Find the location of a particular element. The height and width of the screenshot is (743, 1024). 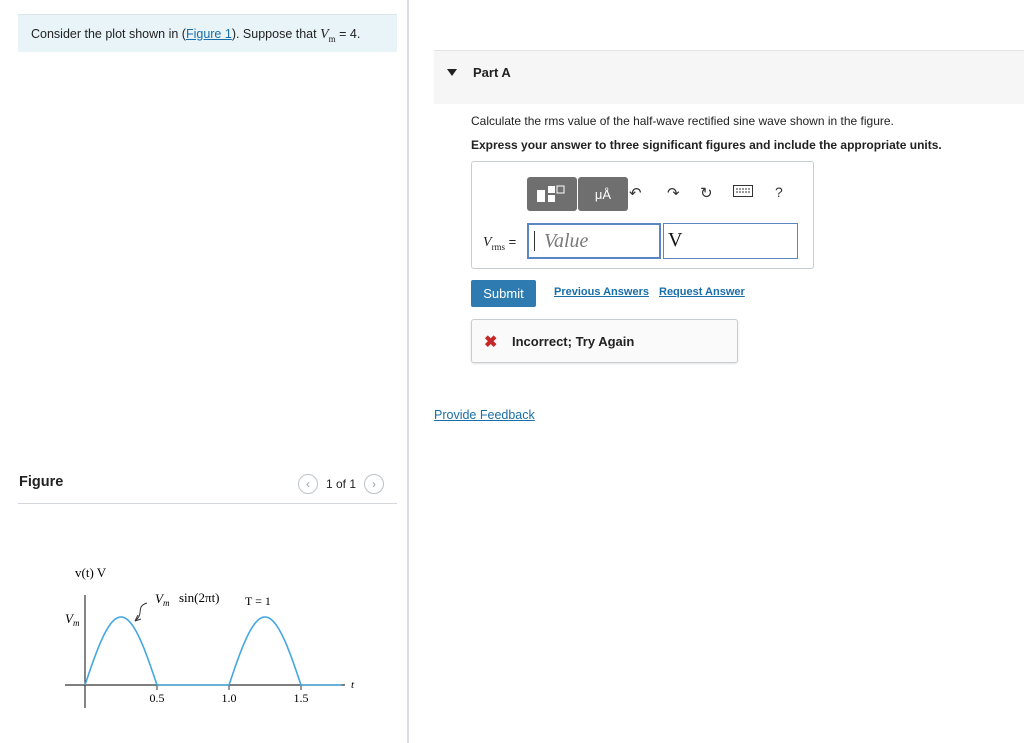

help-icon: ? is located at coordinates (779, 192).